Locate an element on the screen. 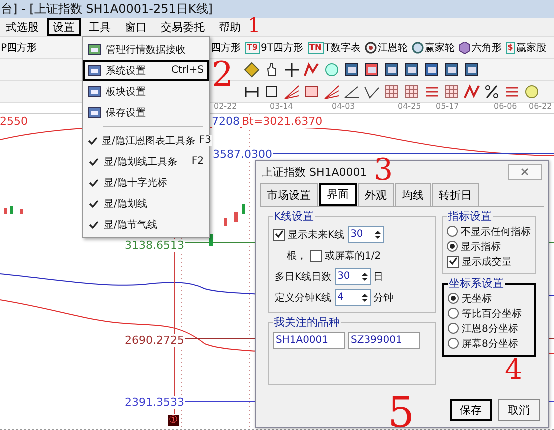  rectangle-icon is located at coordinates (272, 92).